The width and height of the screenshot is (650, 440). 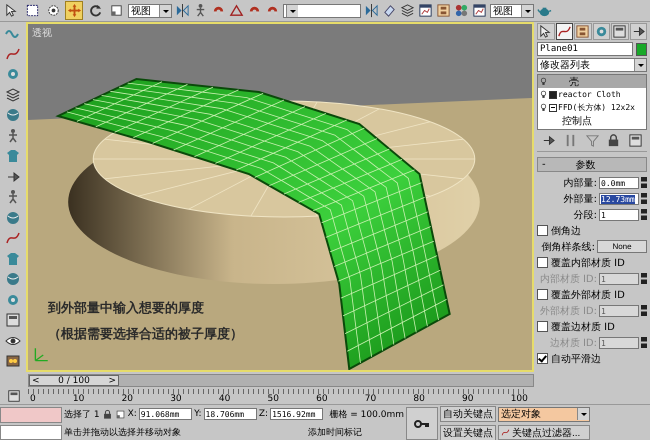 I want to click on filled-square-icon, so click(x=553, y=94).